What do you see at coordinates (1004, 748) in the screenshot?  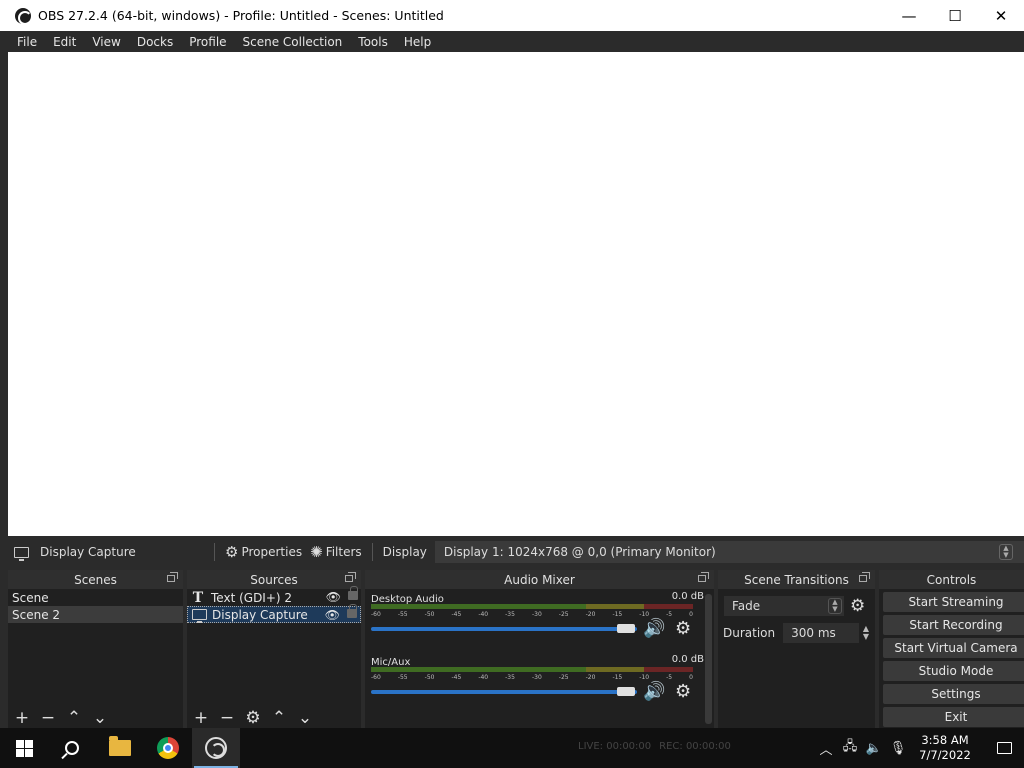 I see `notification-button` at bounding box center [1004, 748].